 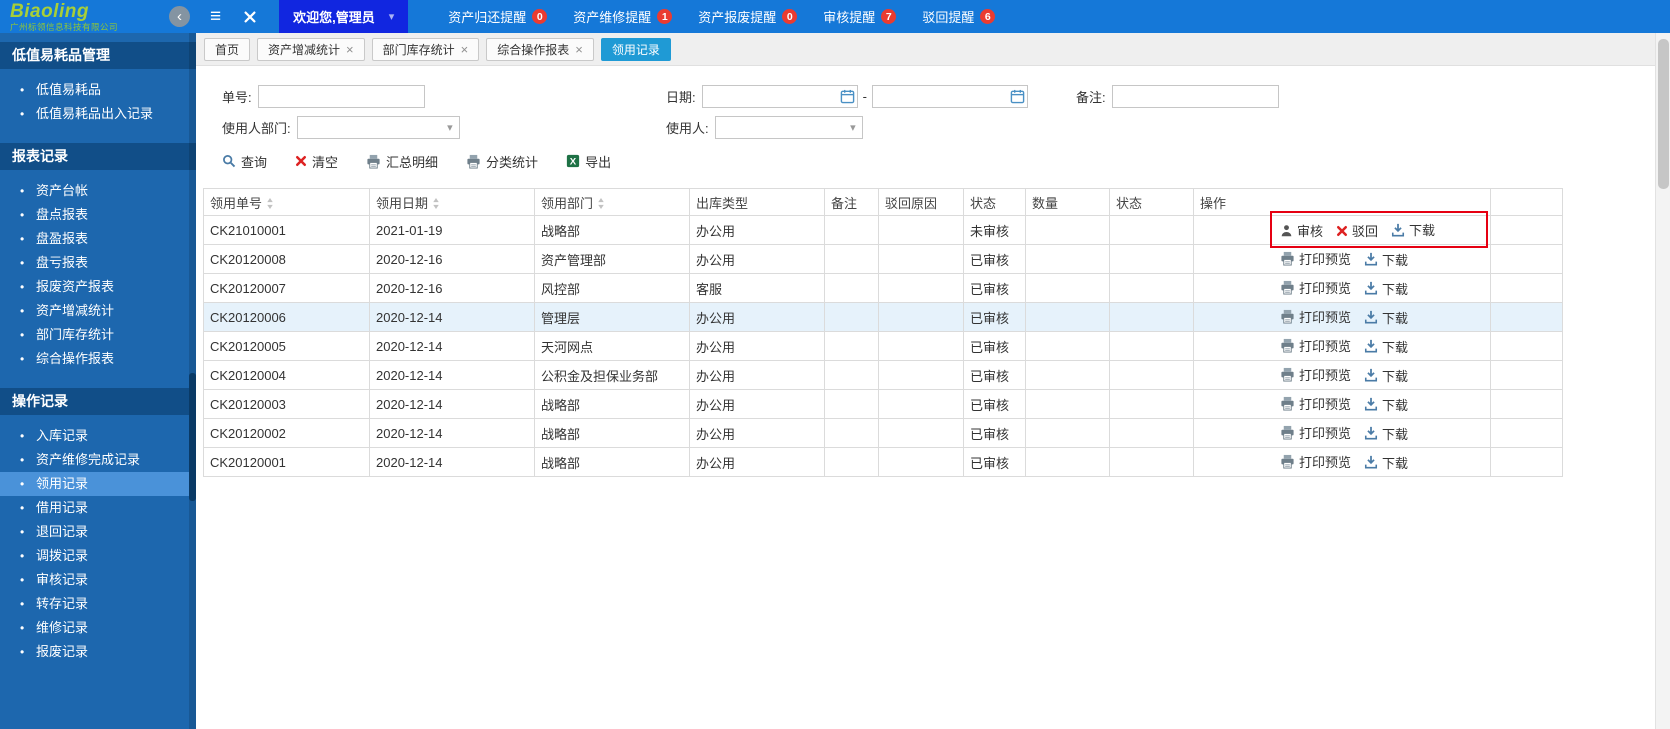 What do you see at coordinates (98, 484) in the screenshot?
I see `sidebar-item: 领用记录` at bounding box center [98, 484].